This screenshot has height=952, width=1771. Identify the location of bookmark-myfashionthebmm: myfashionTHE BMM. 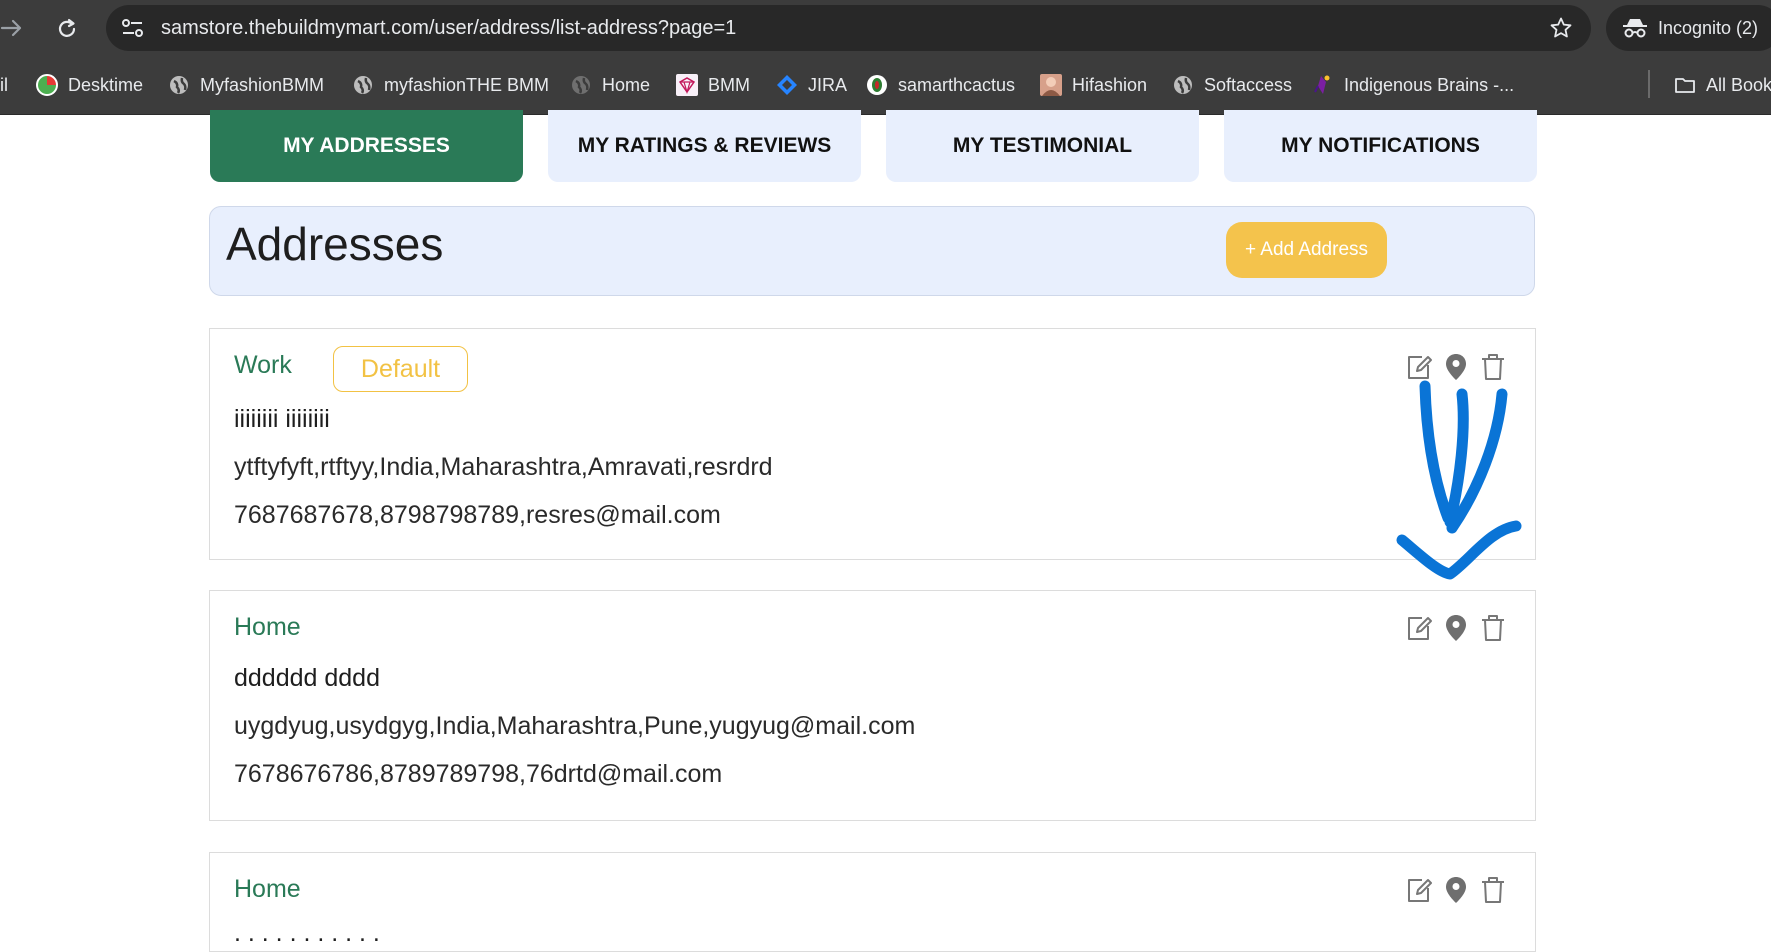
(450, 85).